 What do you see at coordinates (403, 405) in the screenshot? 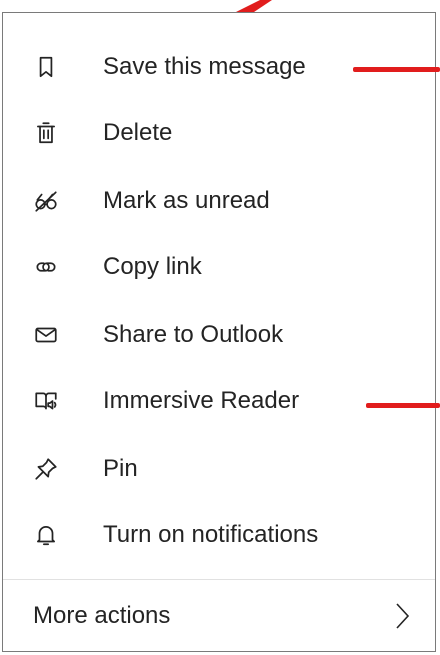
I see `annotation-line-immersive-reader` at bounding box center [403, 405].